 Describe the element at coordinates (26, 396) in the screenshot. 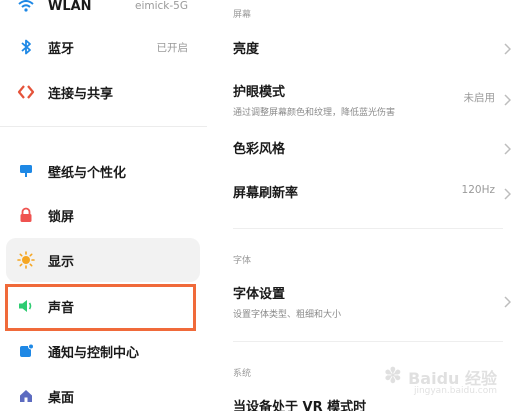

I see `home-icon` at that location.